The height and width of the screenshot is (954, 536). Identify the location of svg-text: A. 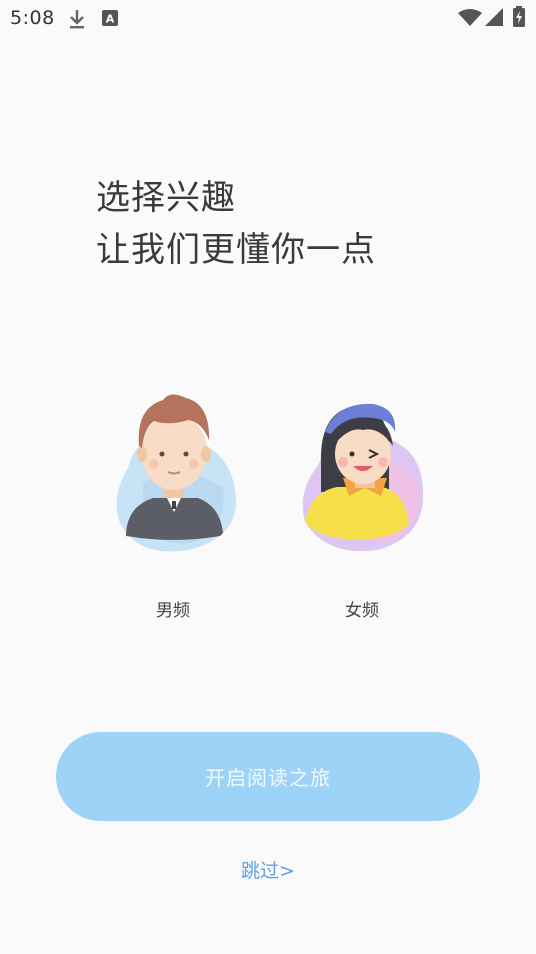
(110, 19).